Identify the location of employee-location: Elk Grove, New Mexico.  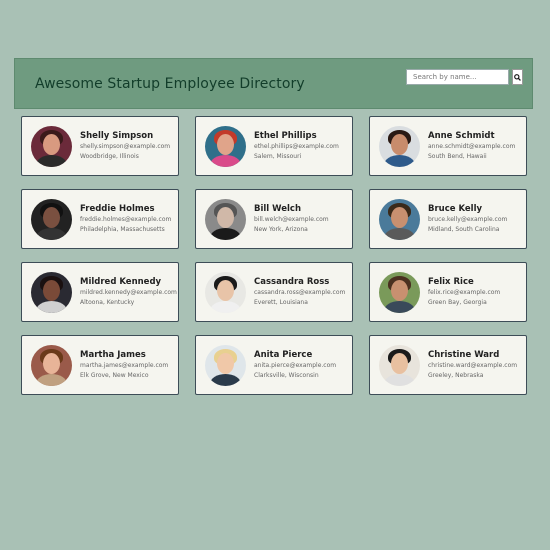
(114, 375).